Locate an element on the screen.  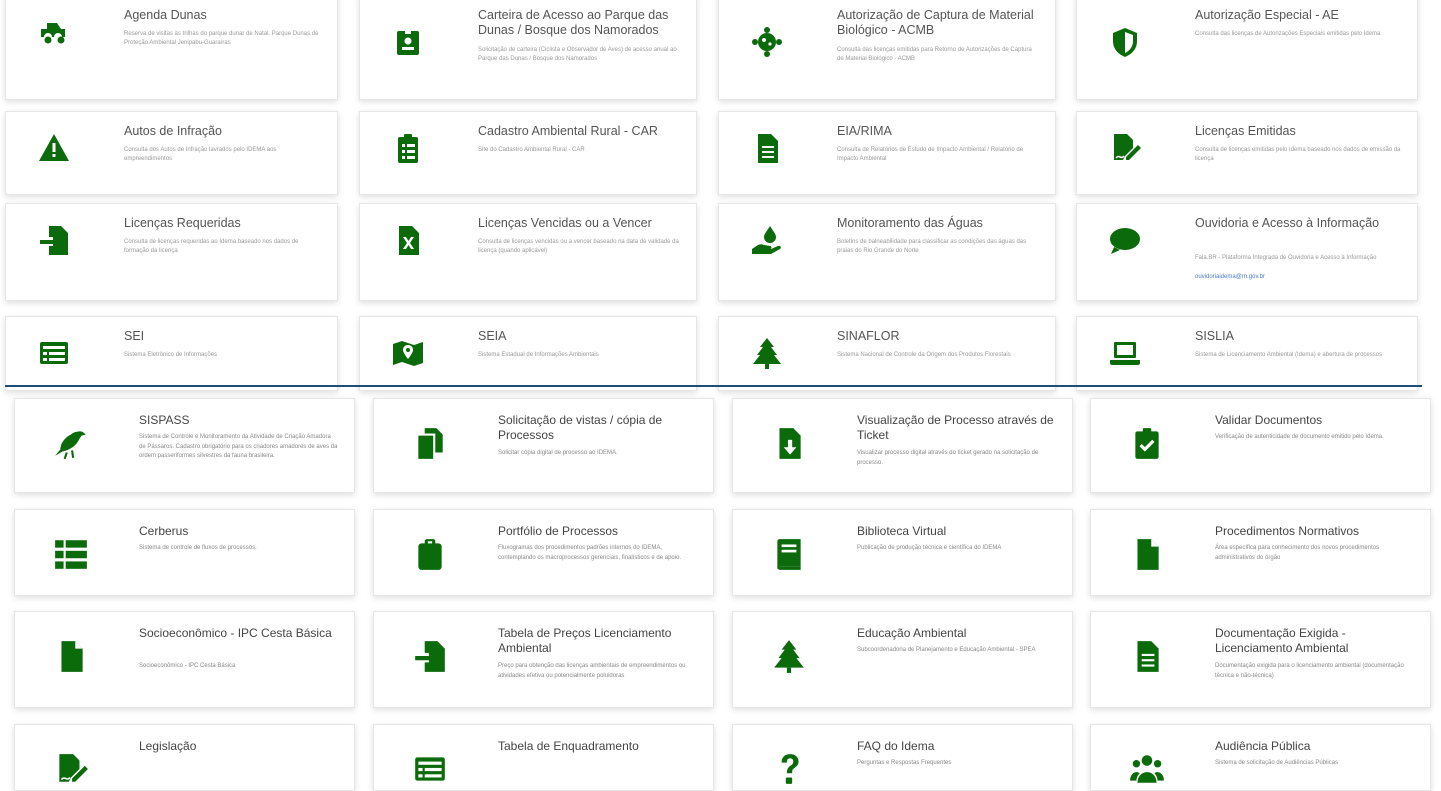
copy-icon is located at coordinates (430, 443).